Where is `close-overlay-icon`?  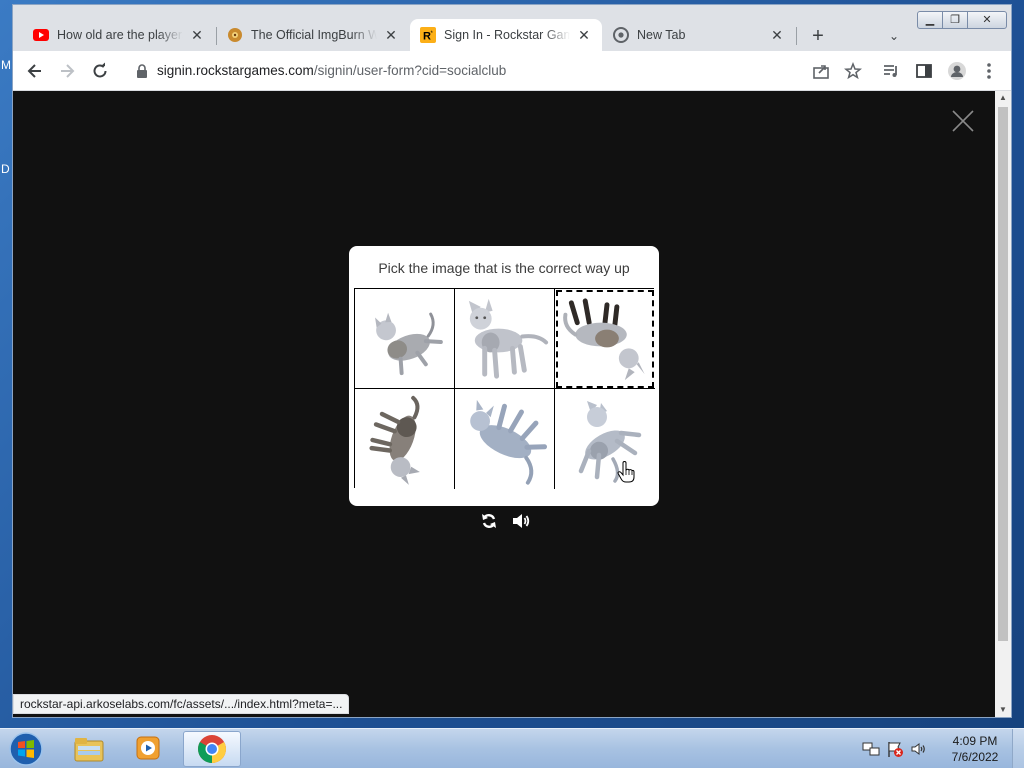 close-overlay-icon is located at coordinates (963, 121).